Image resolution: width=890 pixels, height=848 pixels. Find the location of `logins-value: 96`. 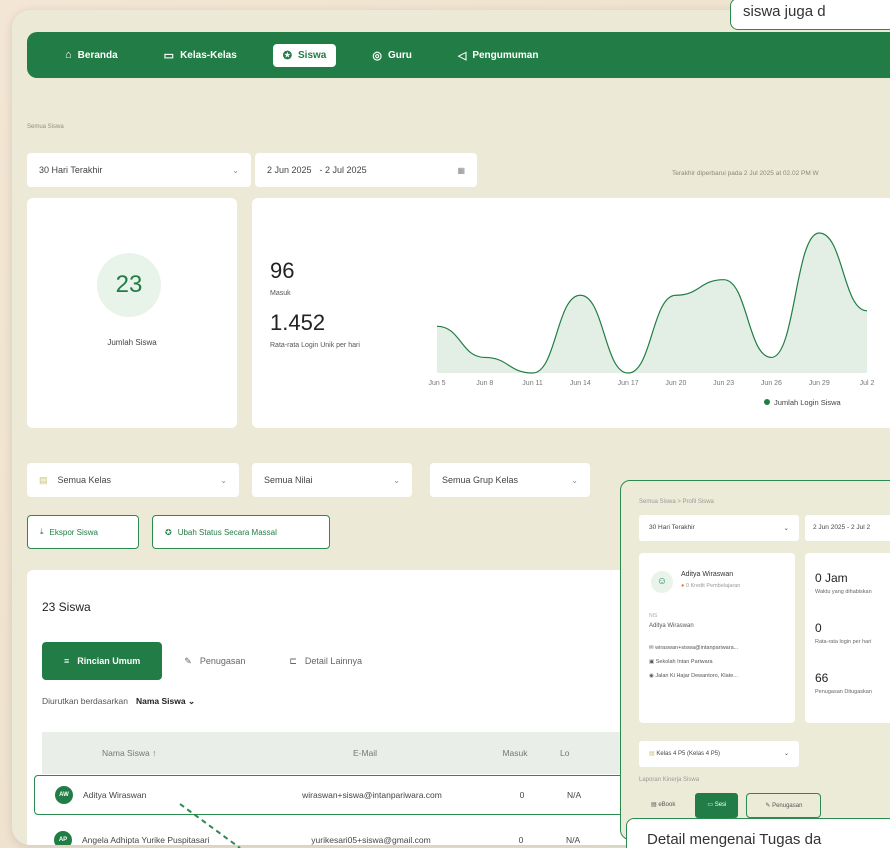

logins-value: 96 is located at coordinates (282, 270).